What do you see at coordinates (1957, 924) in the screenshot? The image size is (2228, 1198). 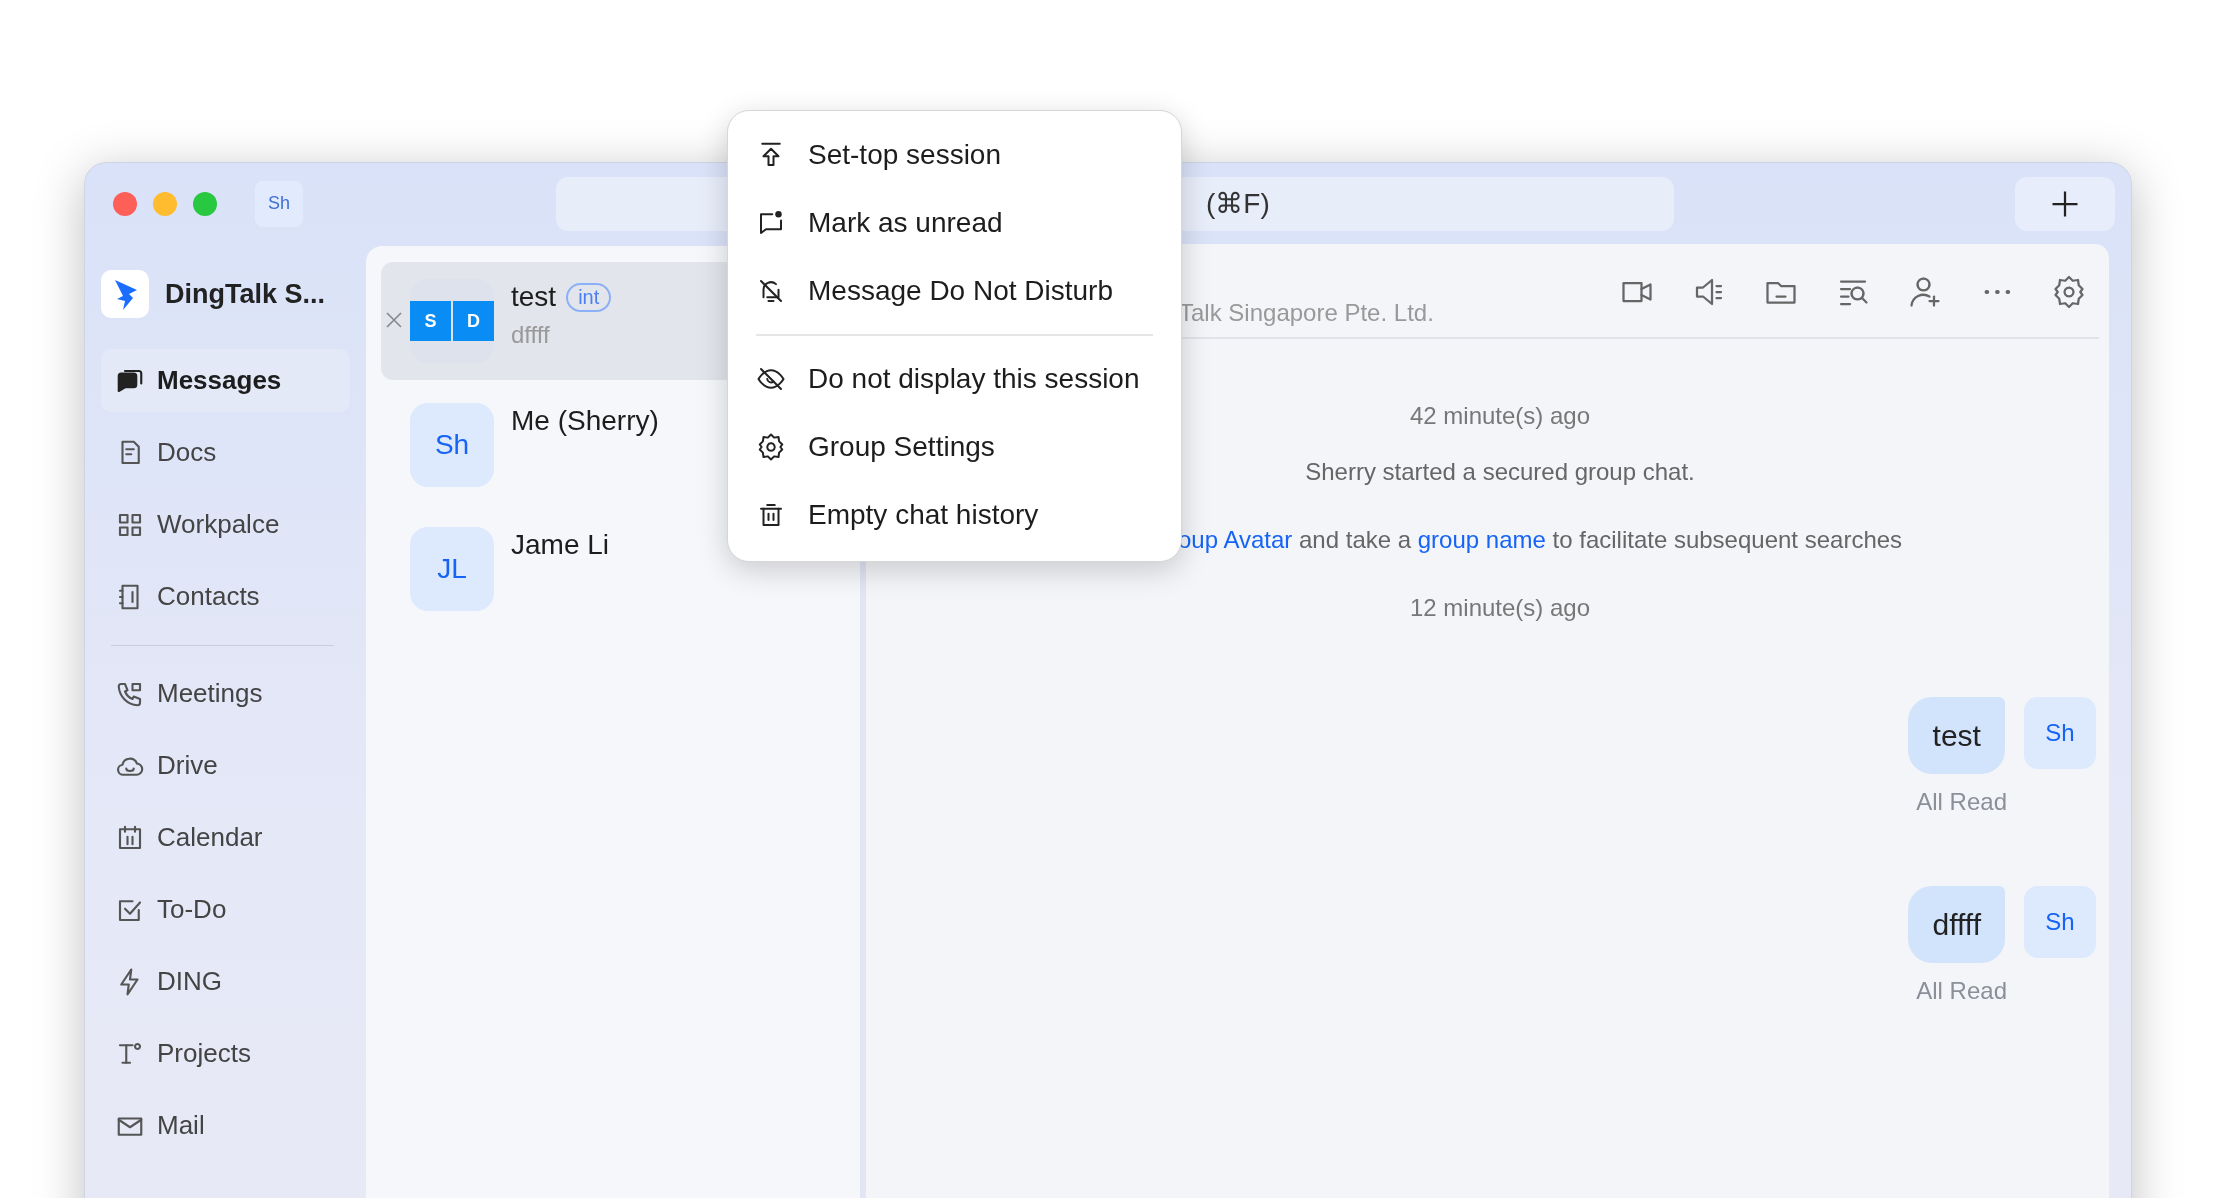 I see `message-bubble: dffff` at bounding box center [1957, 924].